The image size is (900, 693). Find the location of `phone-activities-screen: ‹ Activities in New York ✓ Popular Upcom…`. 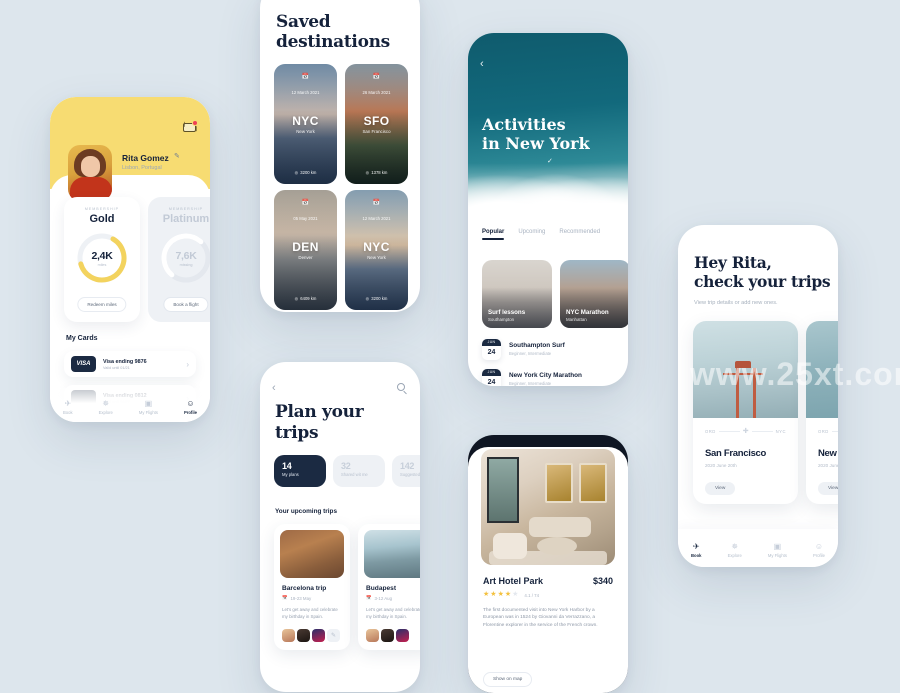

phone-activities-screen: ‹ Activities in New York ✓ Popular Upcom… is located at coordinates (548, 209).